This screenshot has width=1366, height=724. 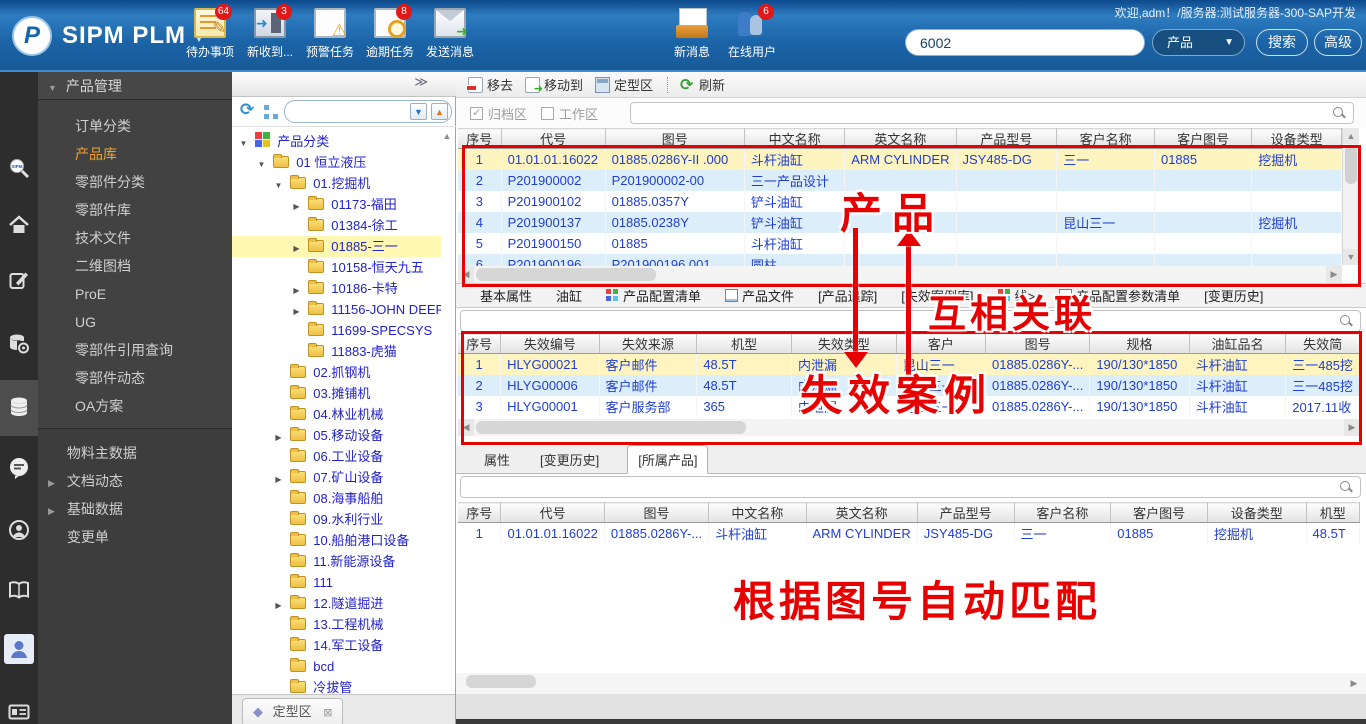 What do you see at coordinates (19, 225) in the screenshot?
I see `home-icon` at bounding box center [19, 225].